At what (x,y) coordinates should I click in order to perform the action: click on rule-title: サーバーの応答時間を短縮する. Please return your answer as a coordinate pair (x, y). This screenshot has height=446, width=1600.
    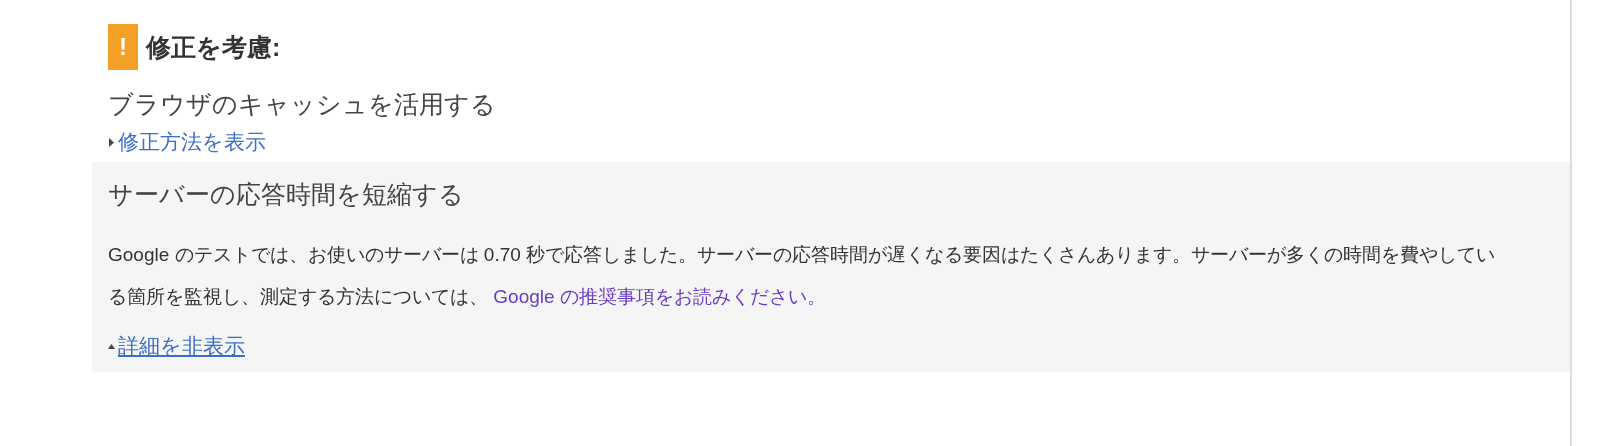
    Looking at the image, I should click on (286, 194).